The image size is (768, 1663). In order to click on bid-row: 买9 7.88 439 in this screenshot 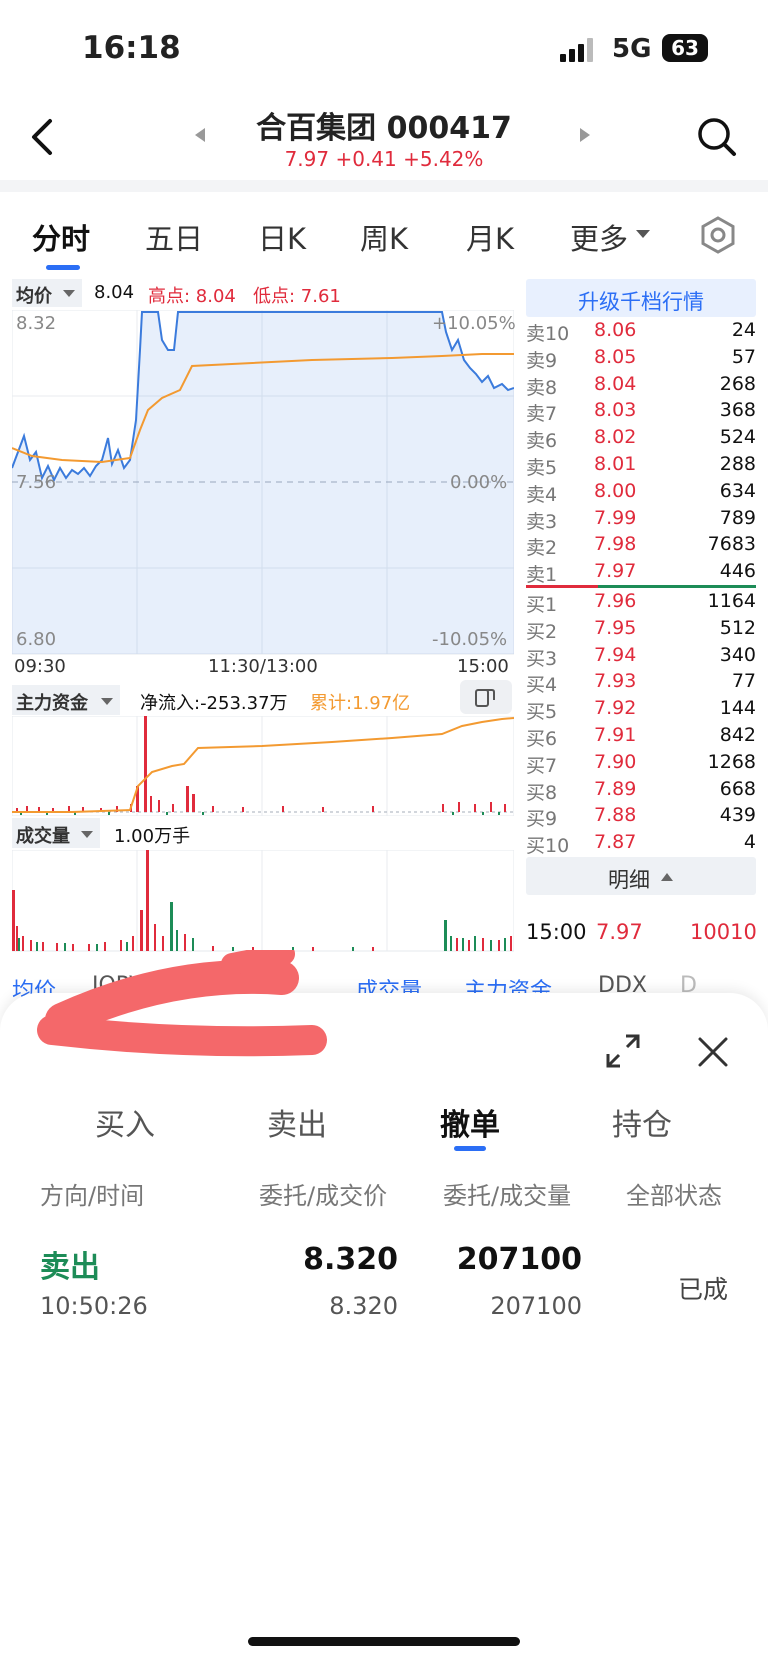, I will do `click(641, 817)`.